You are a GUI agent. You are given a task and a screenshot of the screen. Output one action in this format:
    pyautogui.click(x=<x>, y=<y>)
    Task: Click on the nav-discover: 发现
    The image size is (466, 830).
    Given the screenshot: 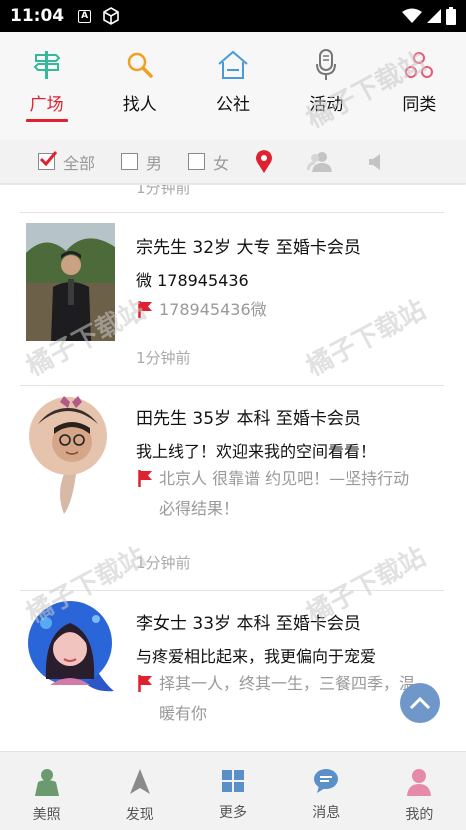 What is the action you would take?
    pyautogui.click(x=139, y=791)
    